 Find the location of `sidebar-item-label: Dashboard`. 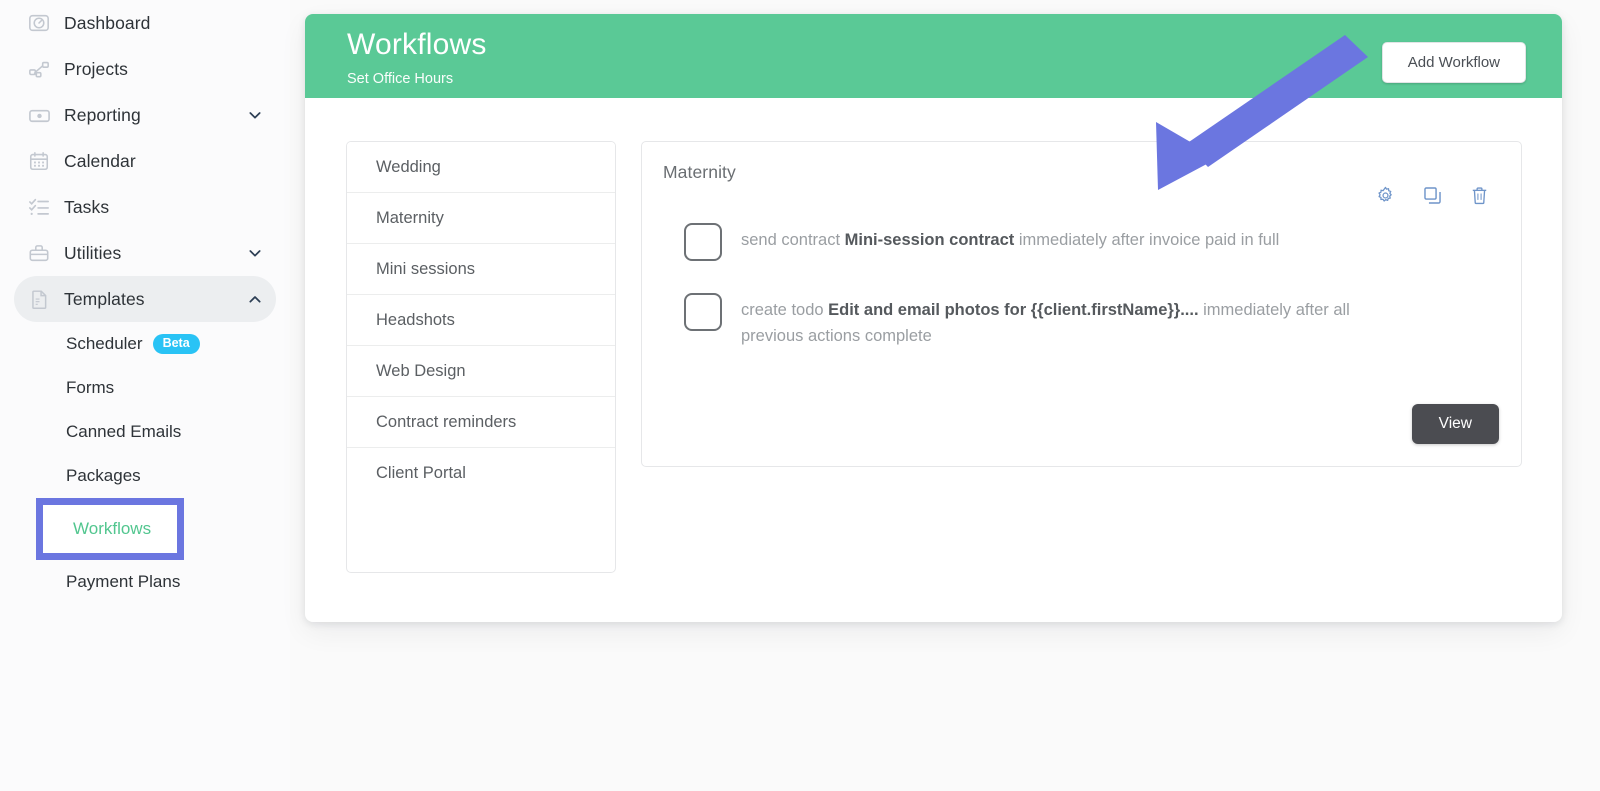

sidebar-item-label: Dashboard is located at coordinates (107, 22).